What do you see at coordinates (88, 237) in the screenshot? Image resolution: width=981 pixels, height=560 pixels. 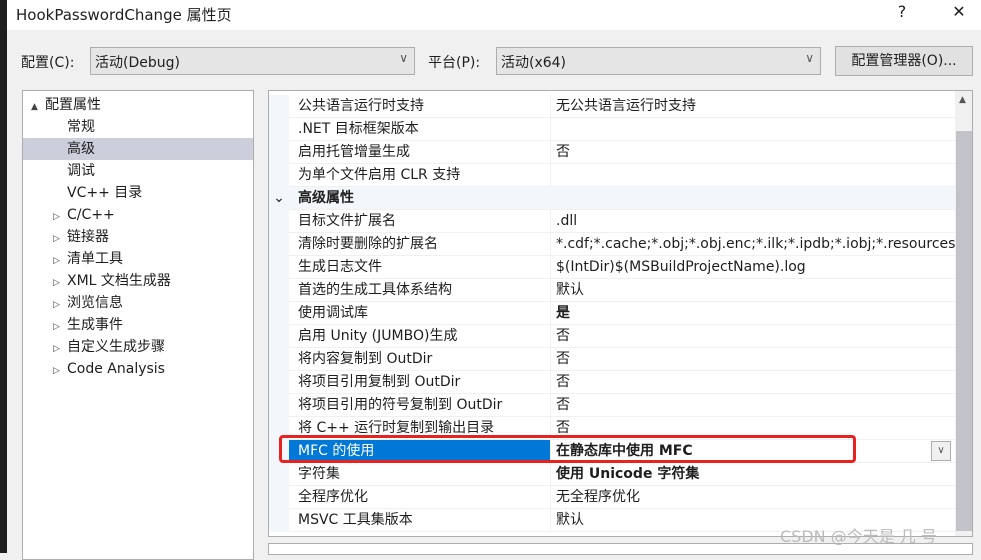 I see `tree-item-label: 链接器` at bounding box center [88, 237].